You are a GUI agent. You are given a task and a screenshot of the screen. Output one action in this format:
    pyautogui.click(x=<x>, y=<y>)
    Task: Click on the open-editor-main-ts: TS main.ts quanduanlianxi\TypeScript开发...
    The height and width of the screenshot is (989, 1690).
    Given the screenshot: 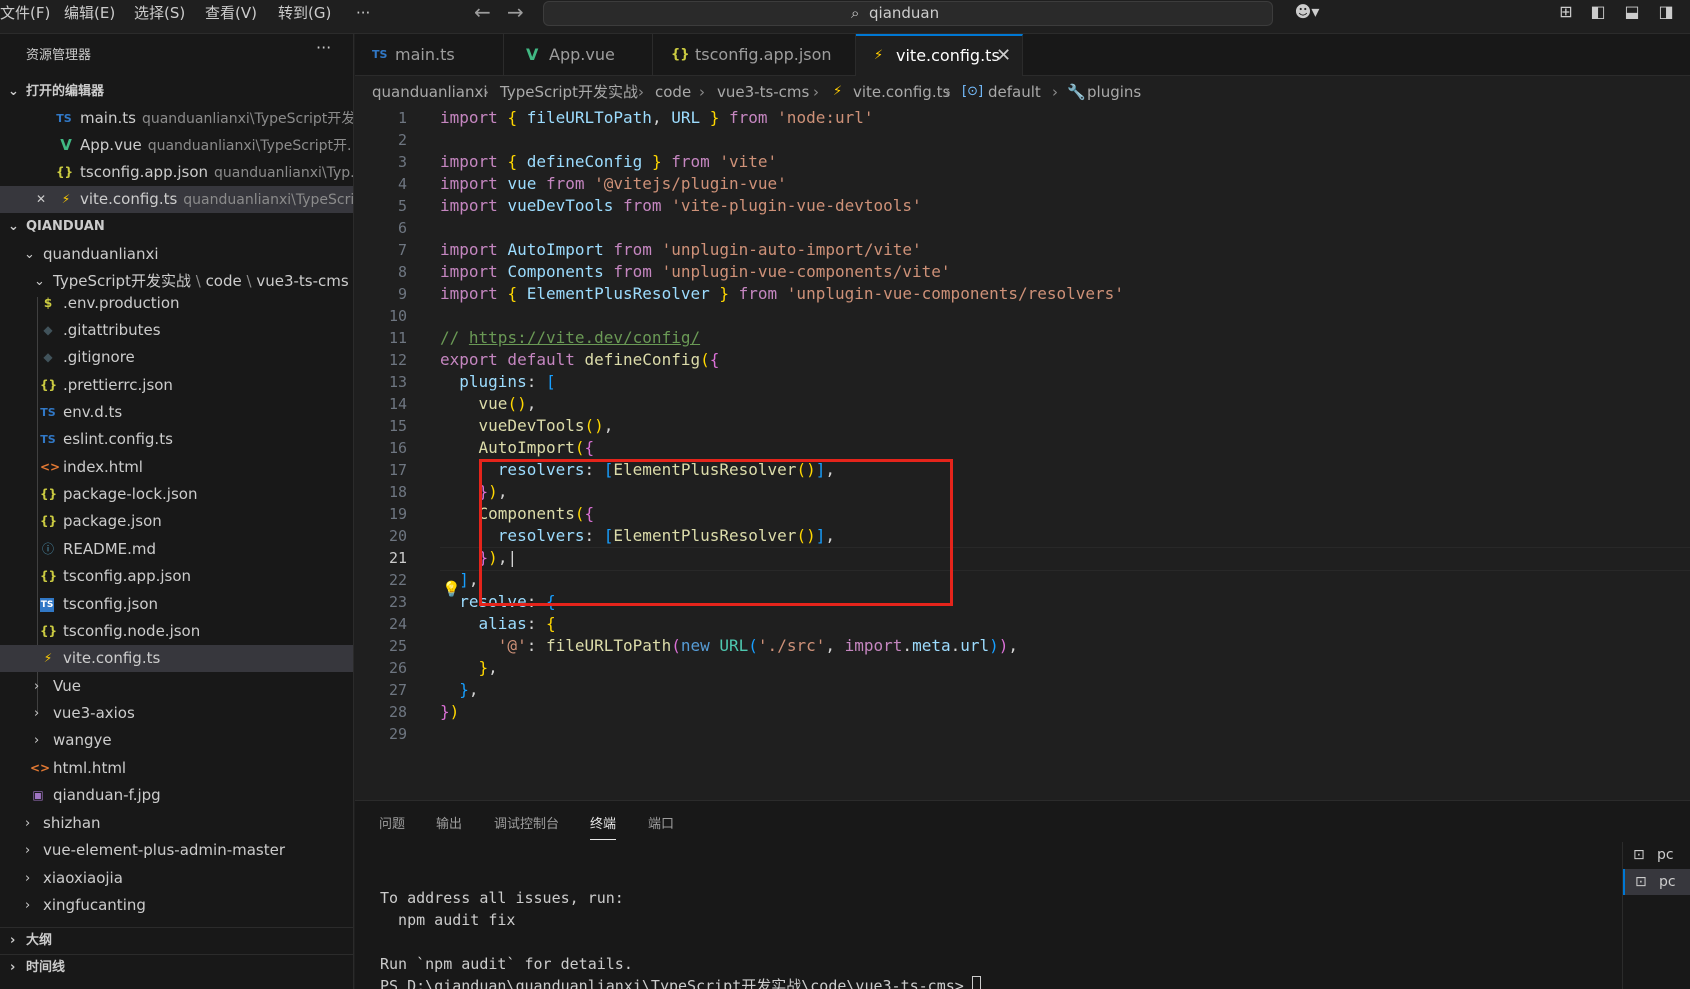 What is the action you would take?
    pyautogui.click(x=176, y=118)
    